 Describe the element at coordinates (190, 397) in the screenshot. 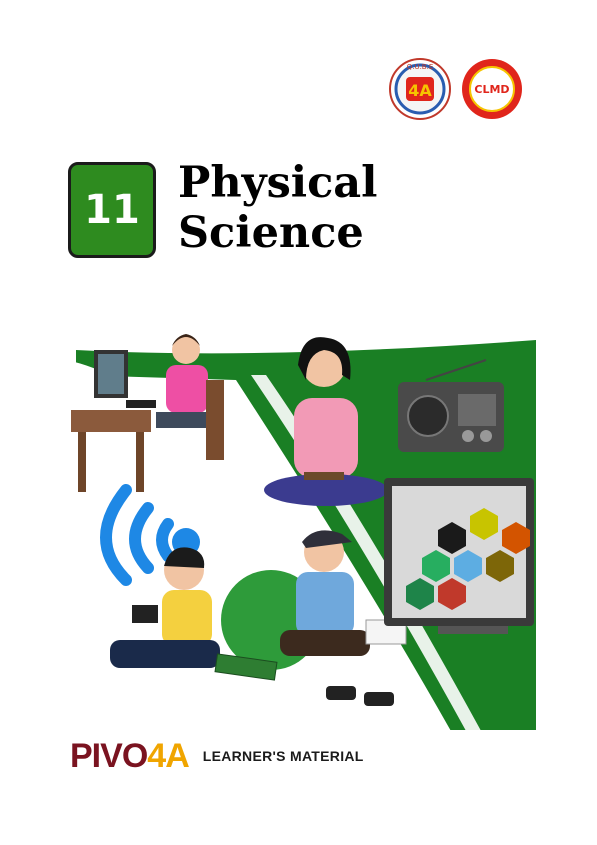

I see `girl-at-desk-illustration` at that location.